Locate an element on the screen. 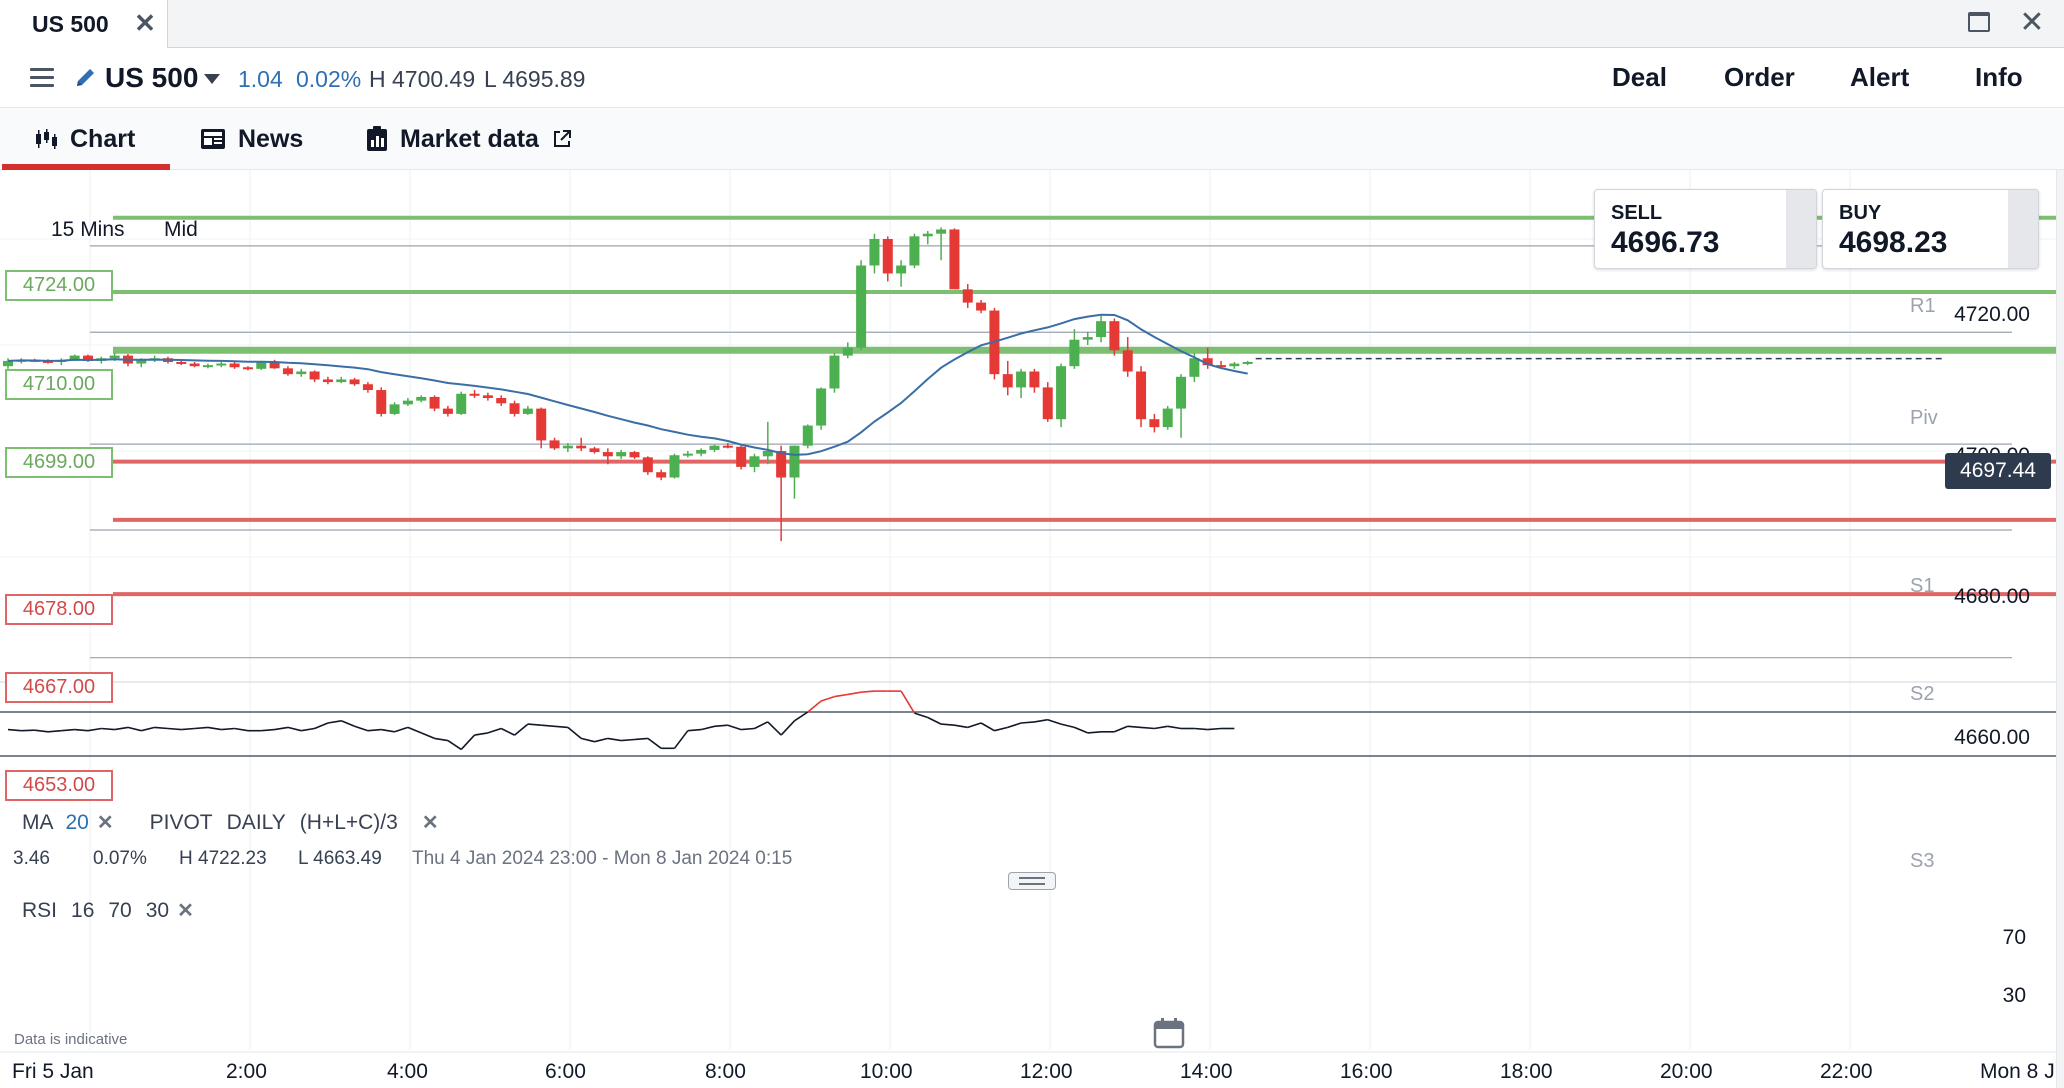  panel-resize-handle is located at coordinates (1032, 881).